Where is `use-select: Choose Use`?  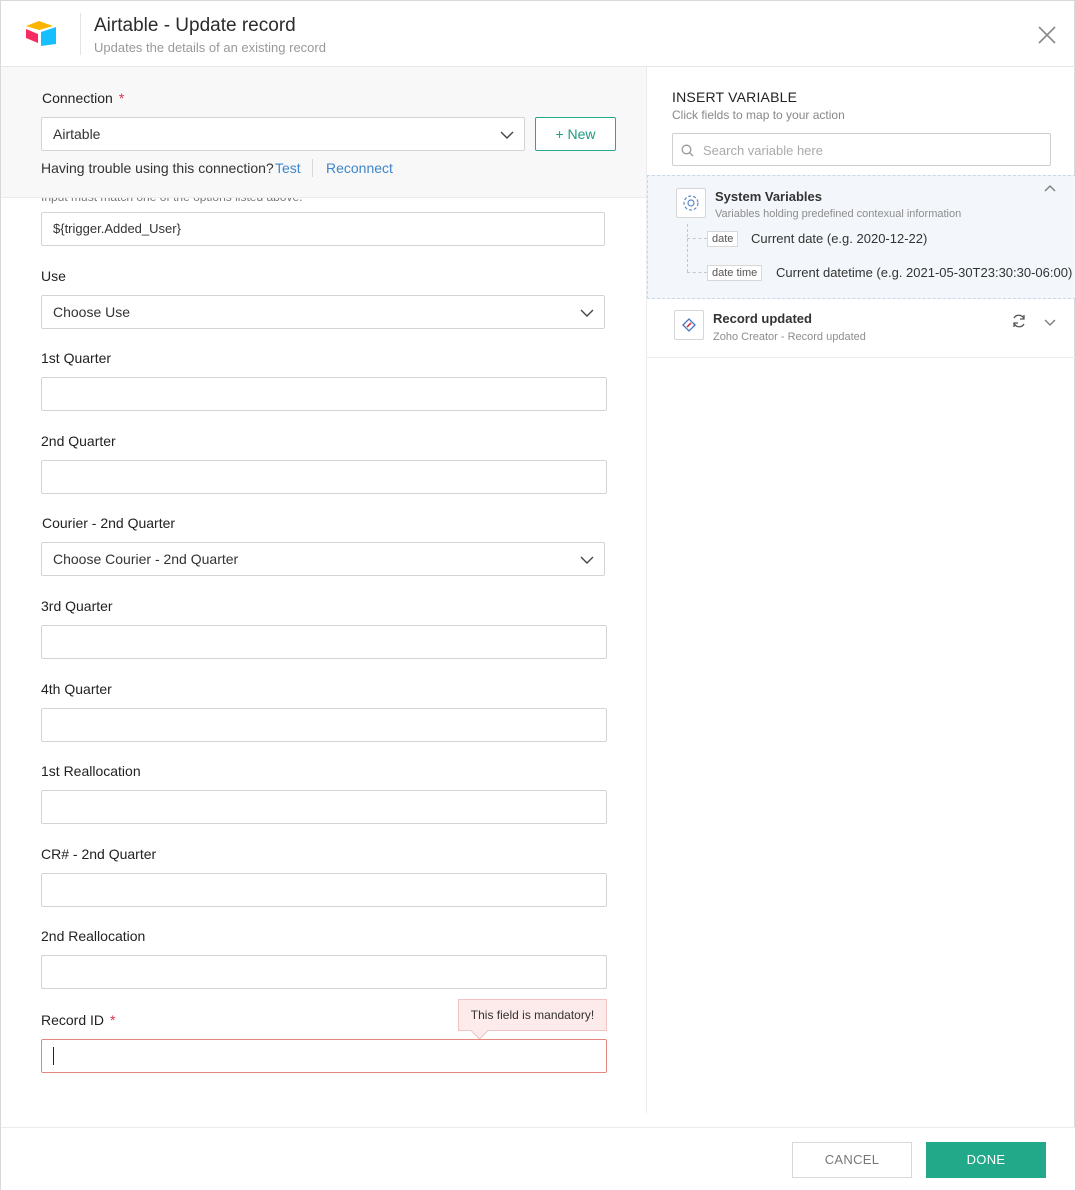
use-select: Choose Use is located at coordinates (323, 312).